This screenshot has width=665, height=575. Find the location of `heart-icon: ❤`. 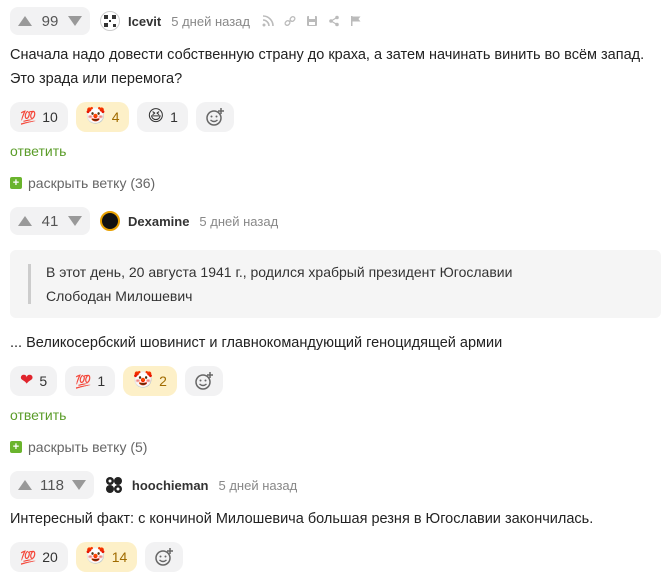

heart-icon: ❤ is located at coordinates (27, 380).